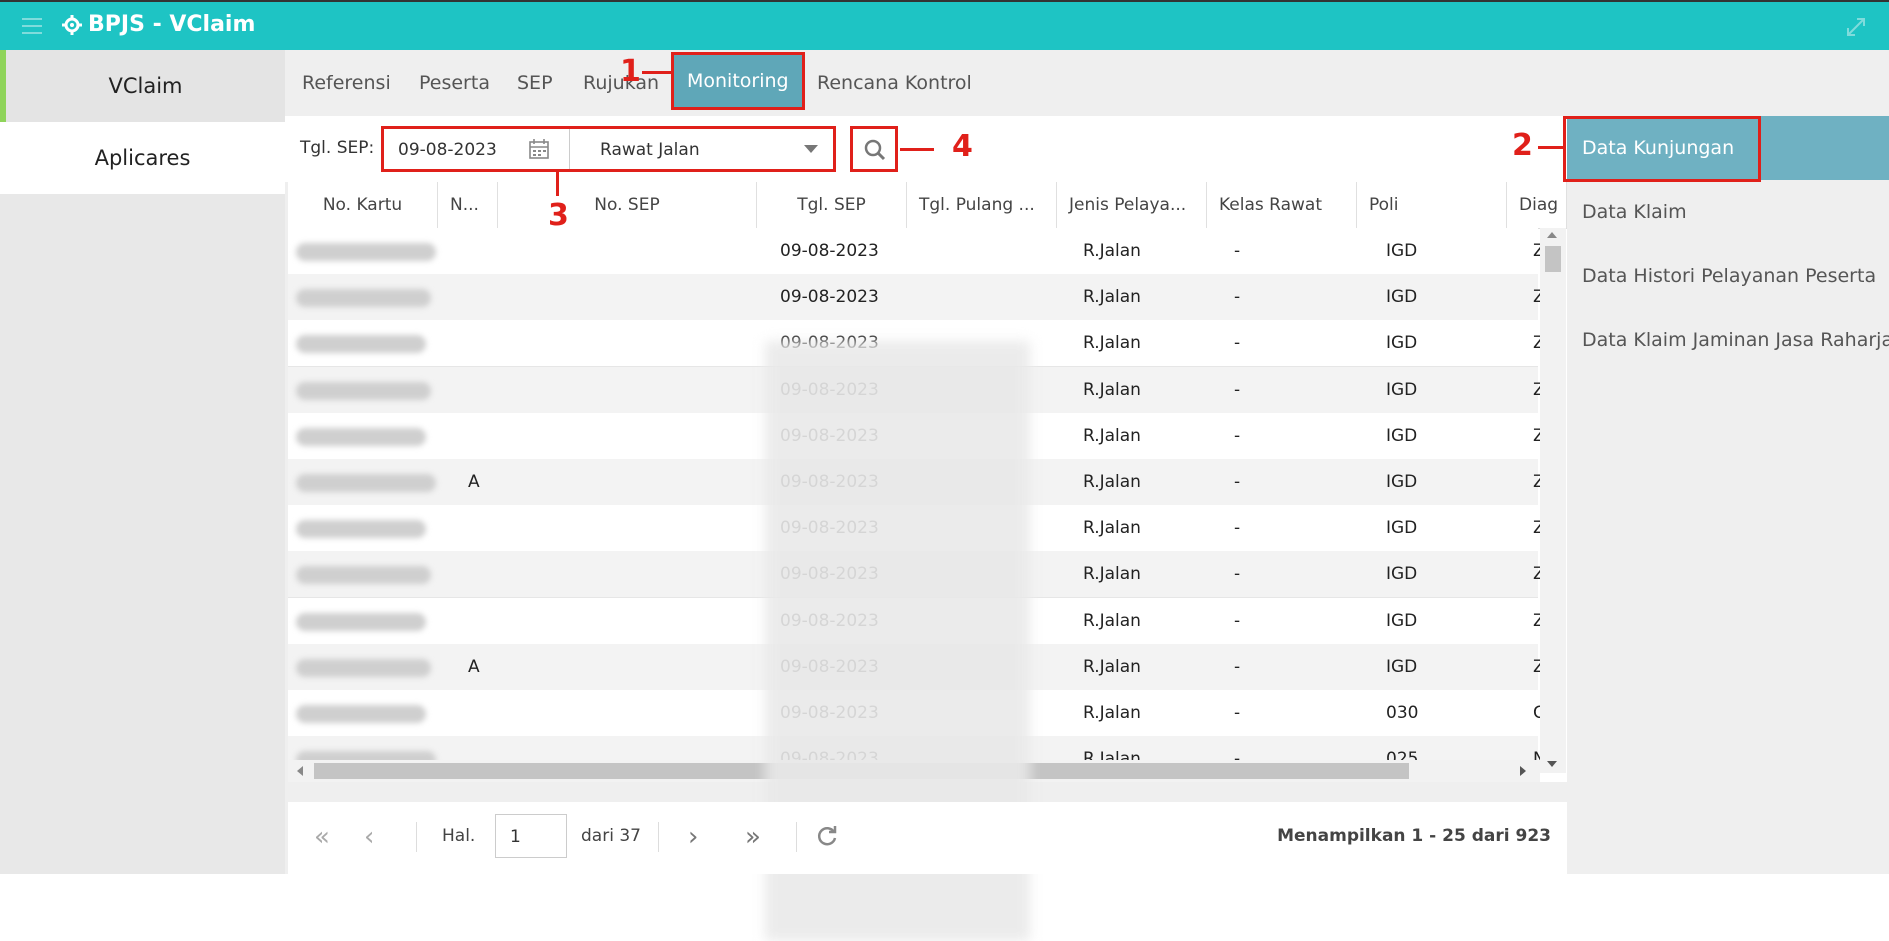  Describe the element at coordinates (1432, 205) in the screenshot. I see `col-poli: Poli` at that location.